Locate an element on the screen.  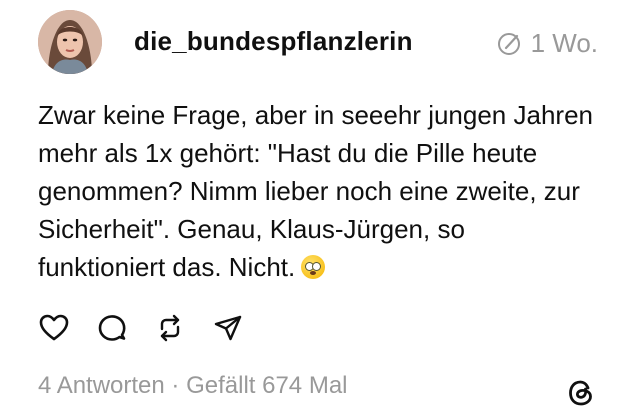
avatar-image is located at coordinates (70, 42).